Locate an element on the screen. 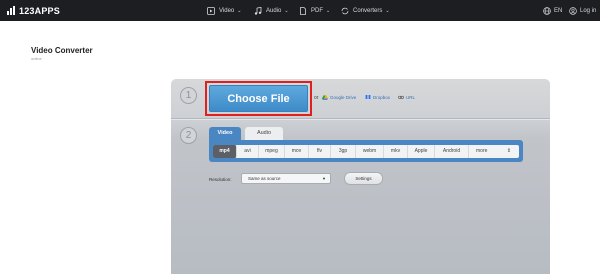 This screenshot has height=274, width=600. video-icon is located at coordinates (211, 10).